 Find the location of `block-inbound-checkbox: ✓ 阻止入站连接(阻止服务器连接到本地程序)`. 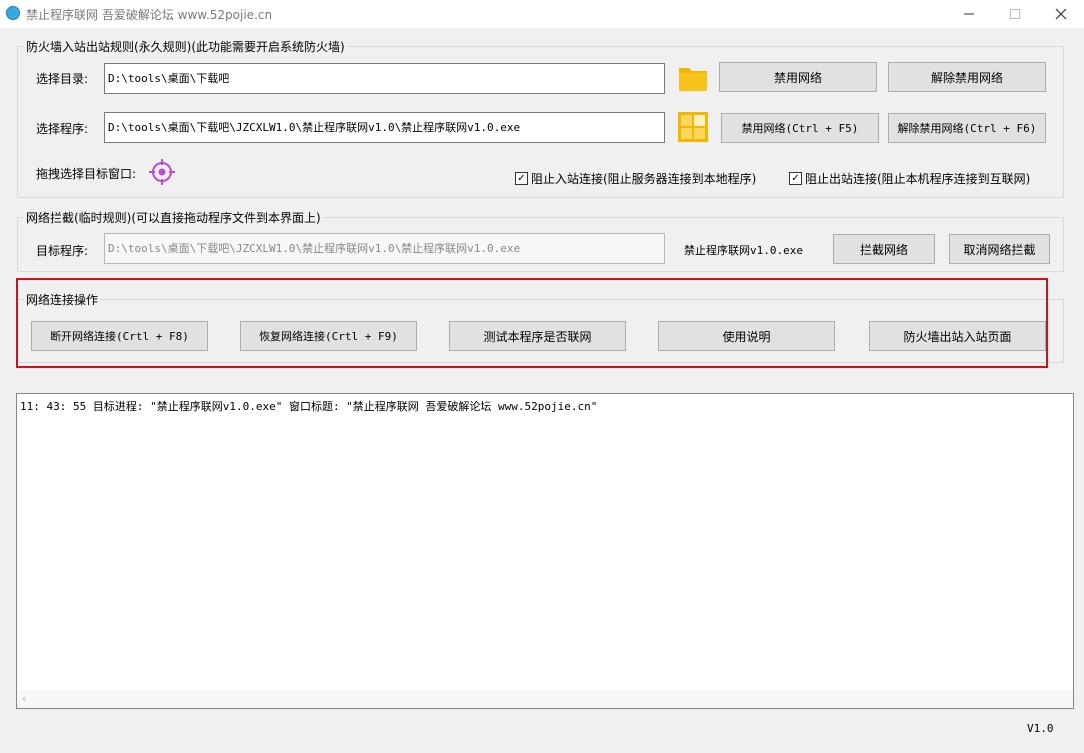

block-inbound-checkbox: ✓ 阻止入站连接(阻止服务器连接到本地程序) is located at coordinates (635, 178).